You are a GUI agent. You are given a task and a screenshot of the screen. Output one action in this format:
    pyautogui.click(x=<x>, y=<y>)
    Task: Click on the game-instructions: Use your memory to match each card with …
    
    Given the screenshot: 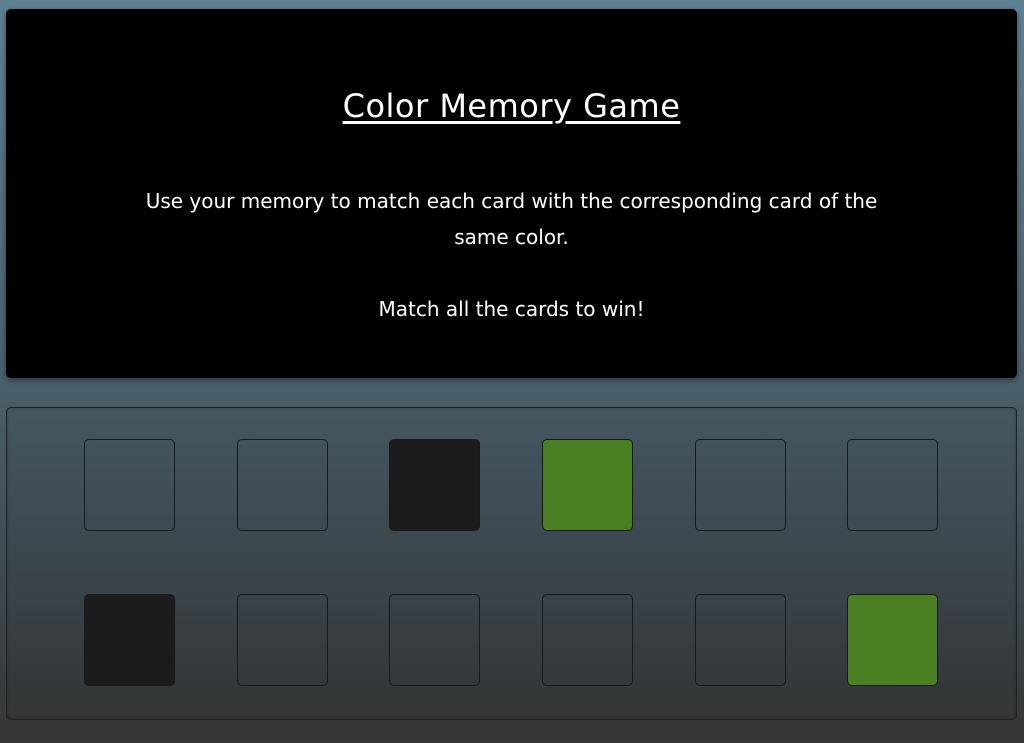 What is the action you would take?
    pyautogui.click(x=511, y=219)
    